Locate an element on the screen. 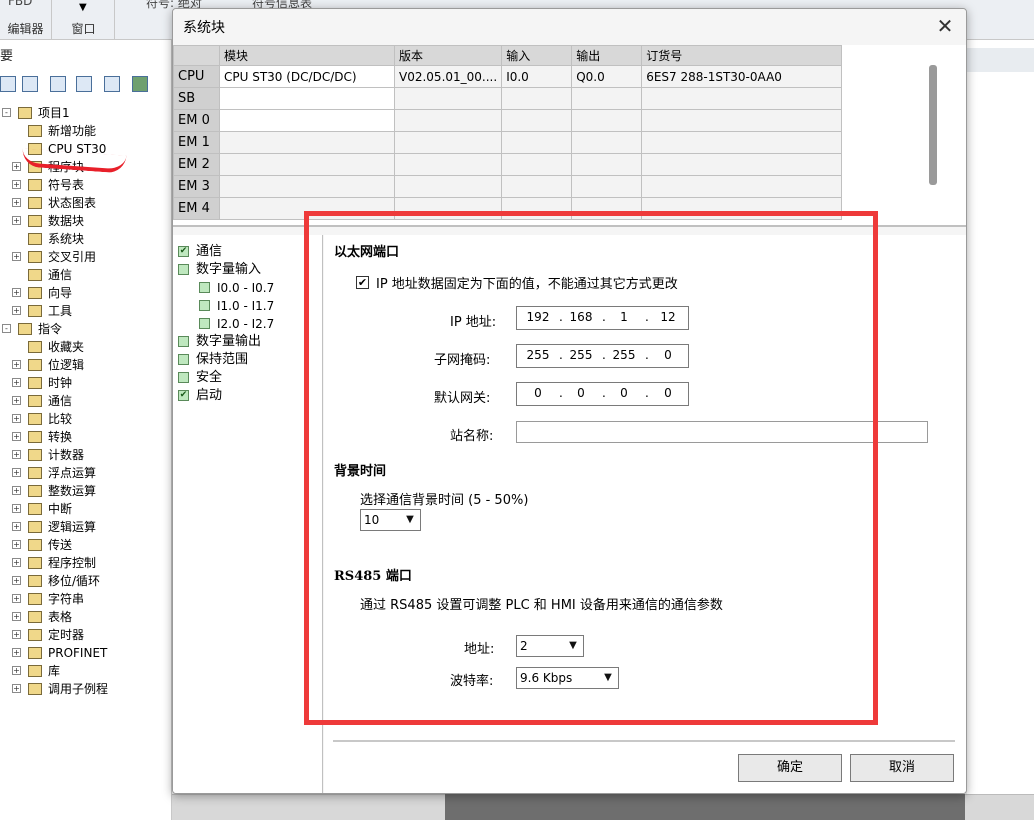 Image resolution: width=1034 pixels, height=820 pixels. table-row: SB is located at coordinates (508, 98).